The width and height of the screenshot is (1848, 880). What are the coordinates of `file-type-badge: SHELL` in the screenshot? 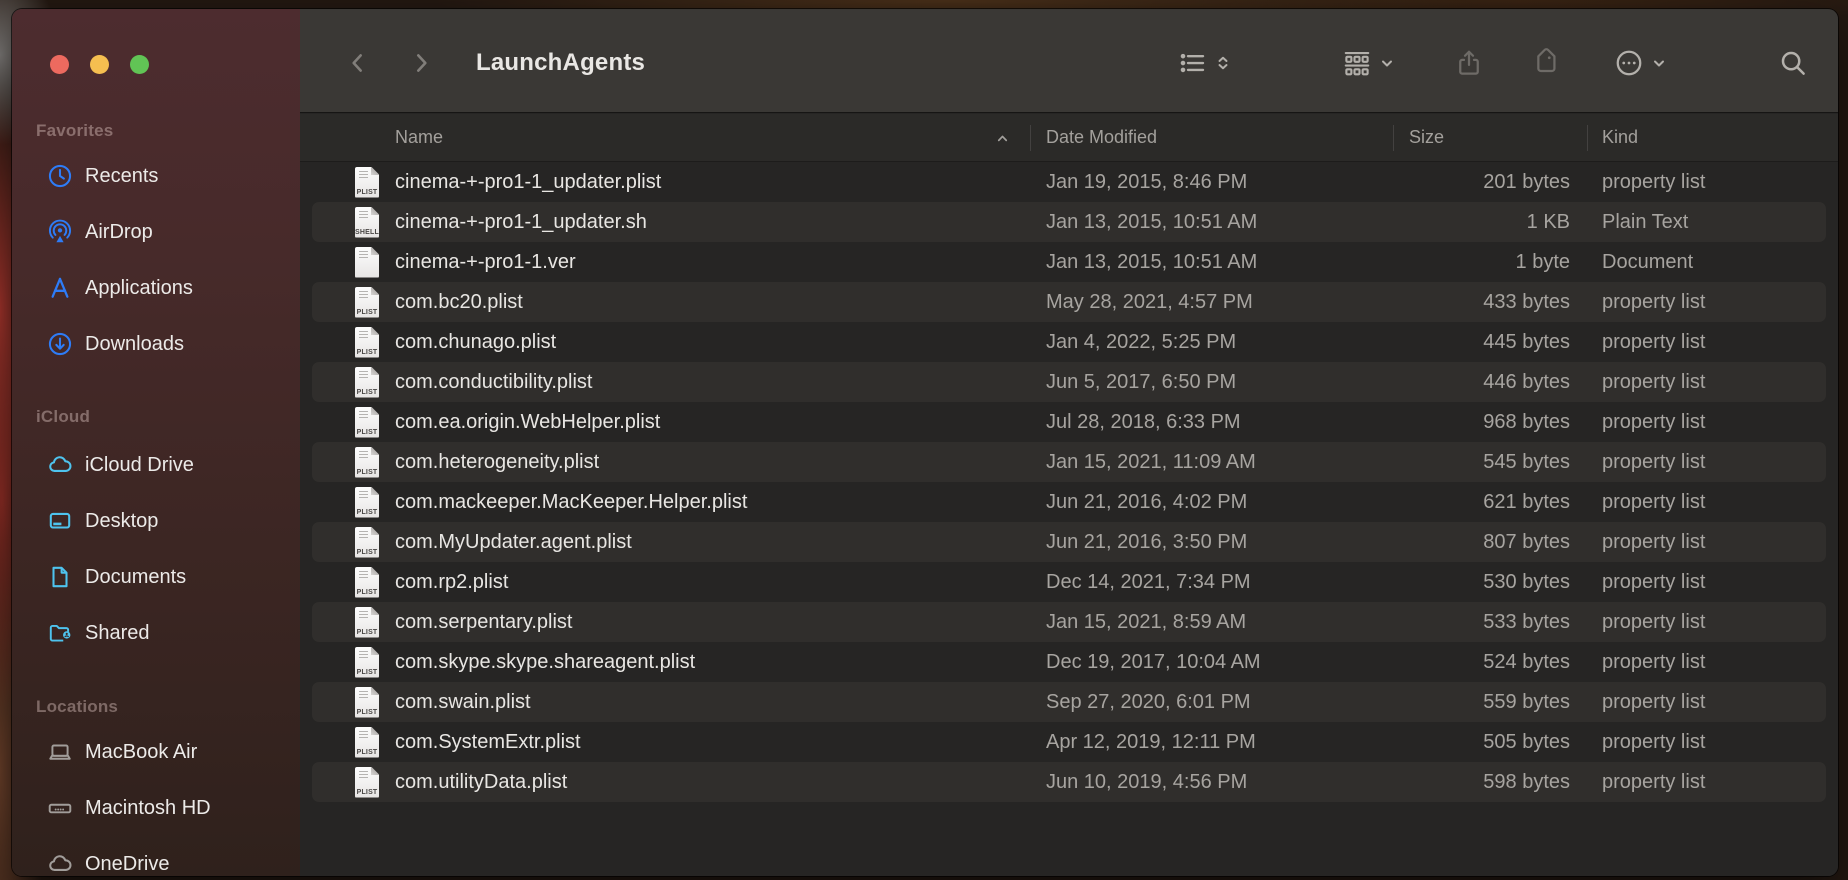 It's located at (367, 232).